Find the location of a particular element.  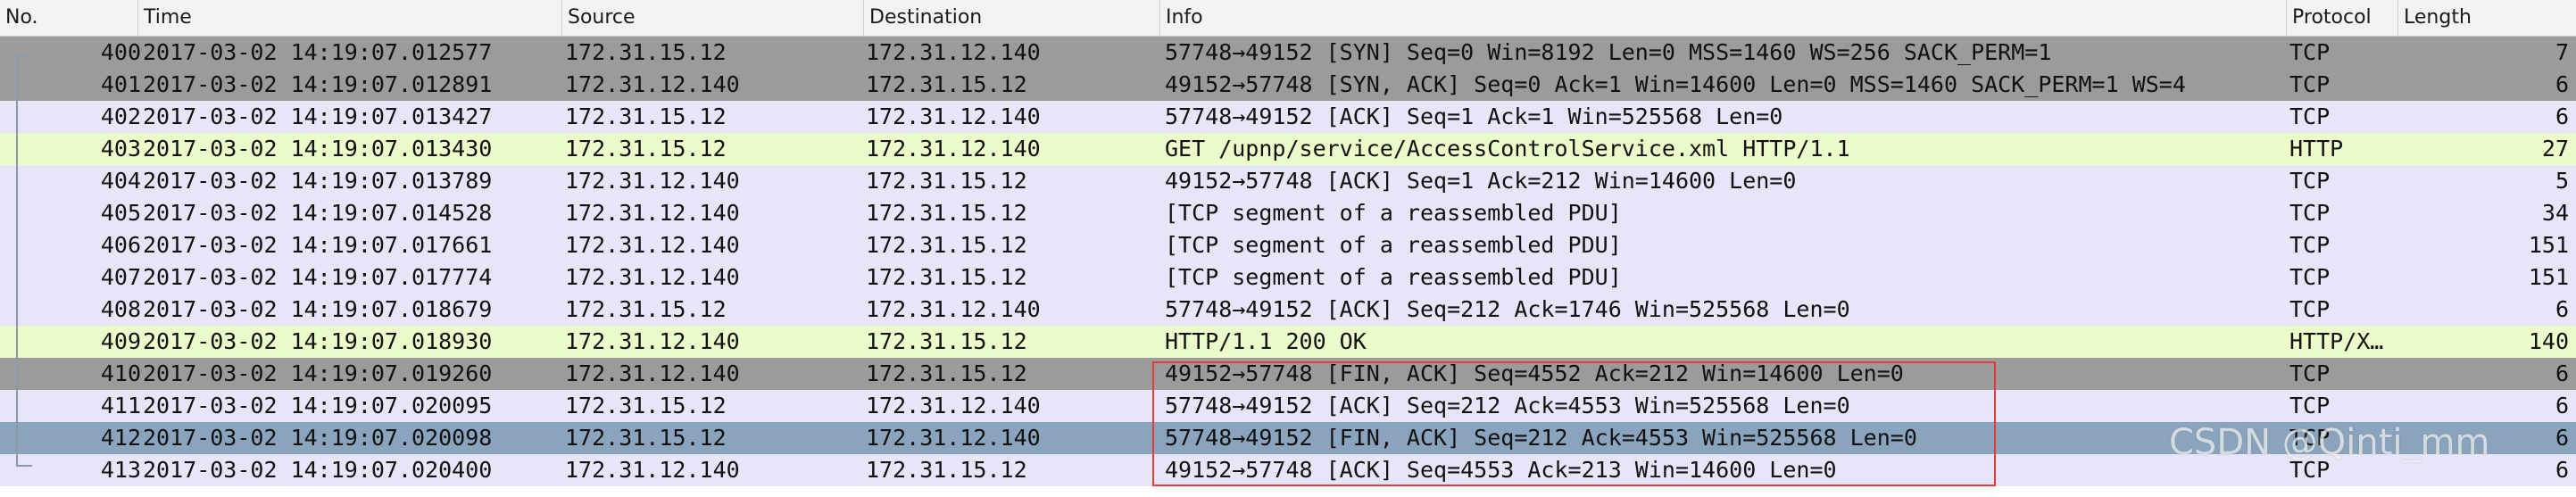

column-header-source: Source is located at coordinates (713, 18).